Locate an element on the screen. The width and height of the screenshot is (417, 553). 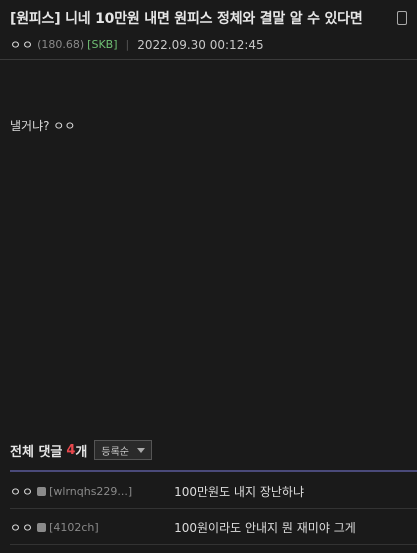
comment-row: ㅇㅇ [4102ch] 100원이라도 안내지 뭔 재미야 그게 is located at coordinates (213, 527).